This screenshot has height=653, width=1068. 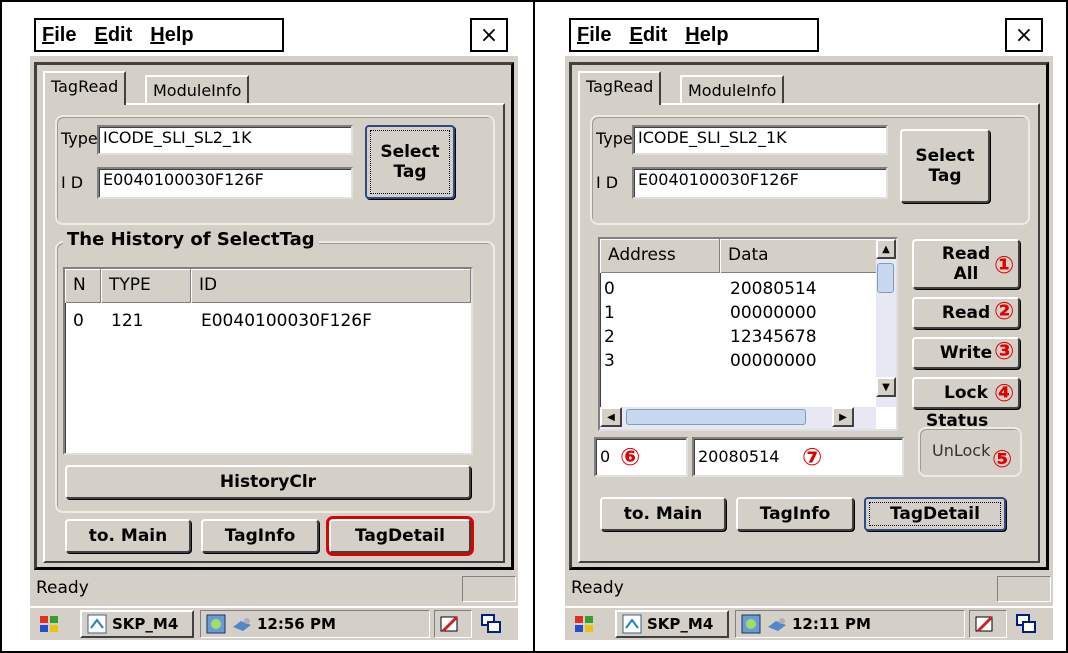 What do you see at coordinates (716, 417) in the screenshot?
I see `horizontal-scroll-thumb` at bounding box center [716, 417].